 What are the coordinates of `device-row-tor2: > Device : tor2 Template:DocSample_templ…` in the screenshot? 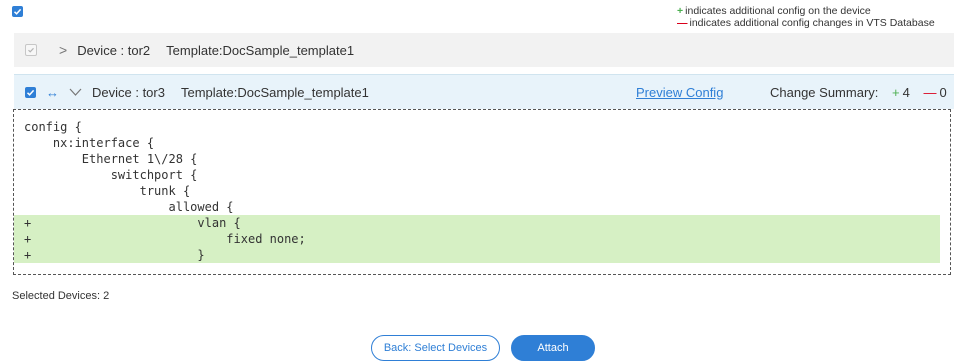 It's located at (484, 50).